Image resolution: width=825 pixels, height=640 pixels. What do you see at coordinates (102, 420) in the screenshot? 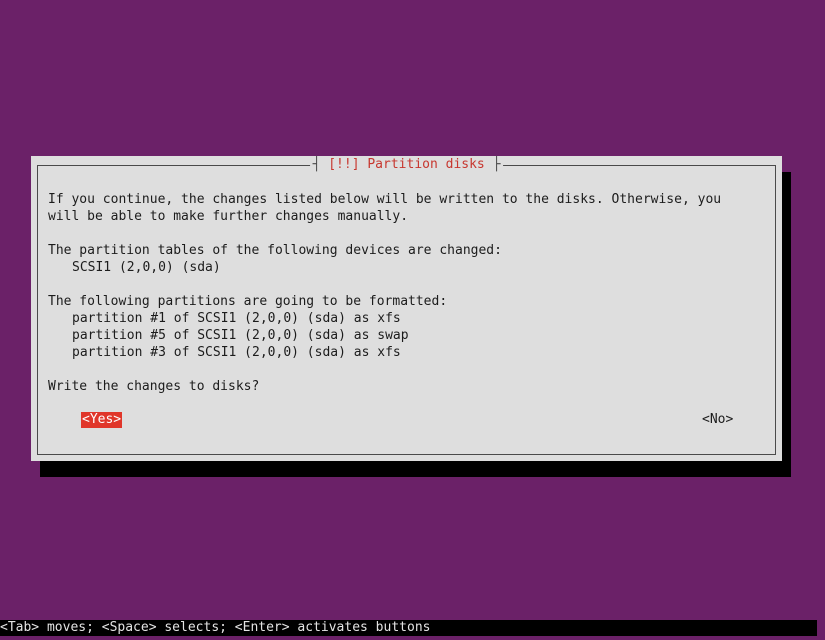
I see `yes-button: <Yes>` at bounding box center [102, 420].